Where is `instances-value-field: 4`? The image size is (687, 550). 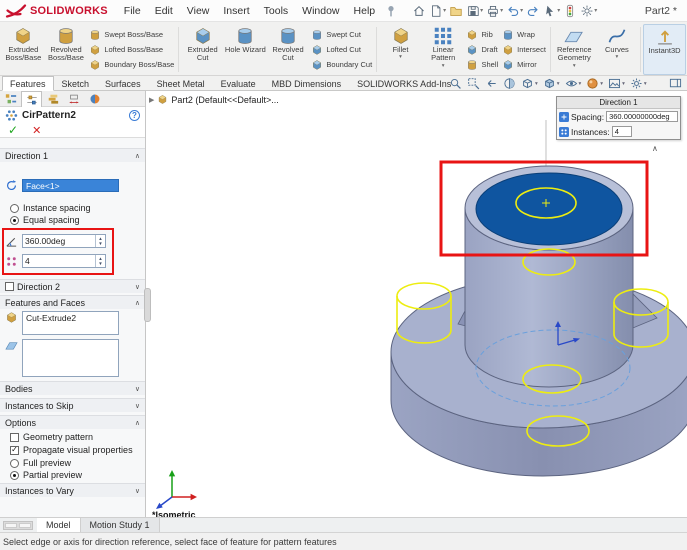 instances-value-field: 4 is located at coordinates (621, 131).